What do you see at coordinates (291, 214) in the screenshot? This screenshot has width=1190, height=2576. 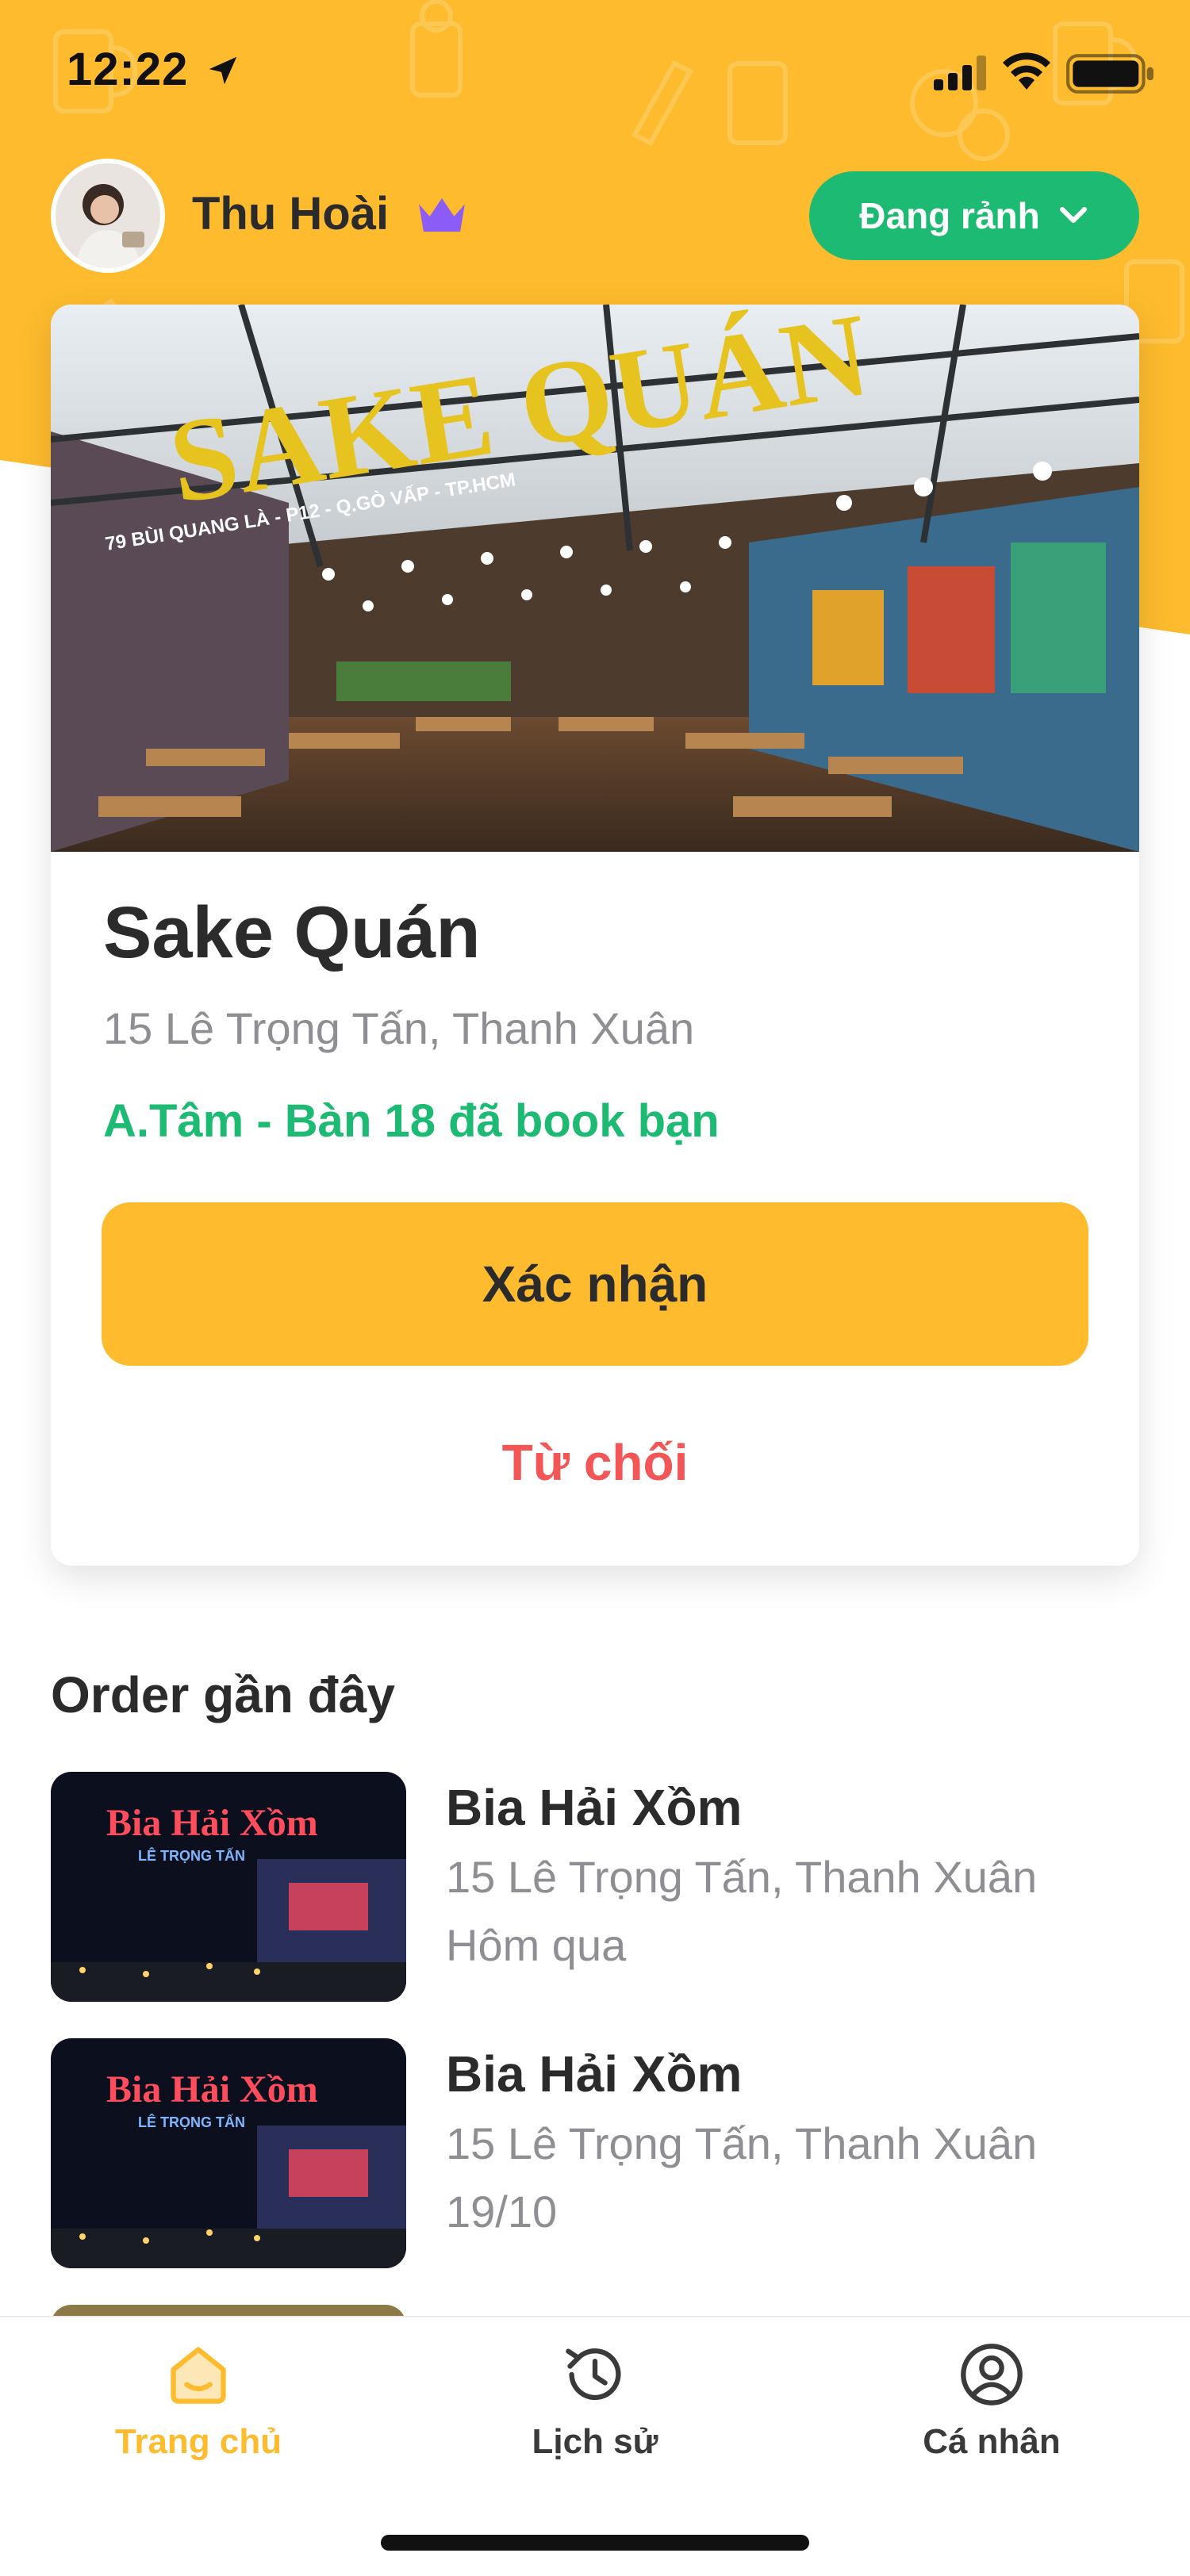 I see `user-name: Thu Hoài` at bounding box center [291, 214].